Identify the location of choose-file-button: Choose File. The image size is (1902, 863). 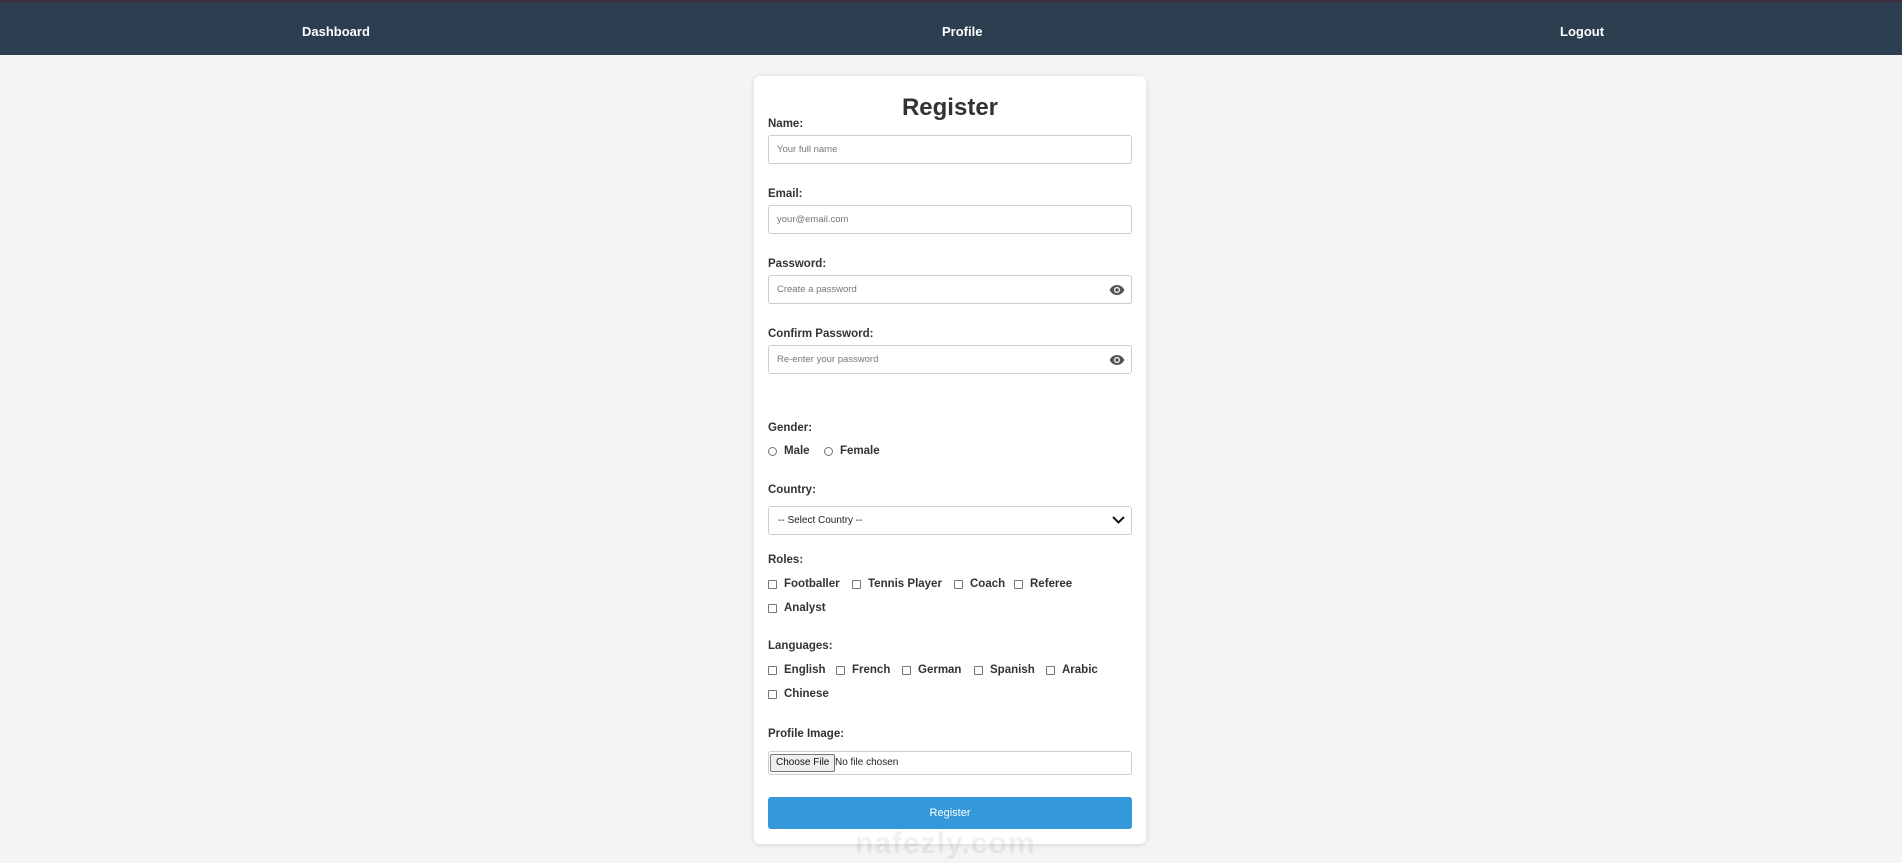
(803, 763).